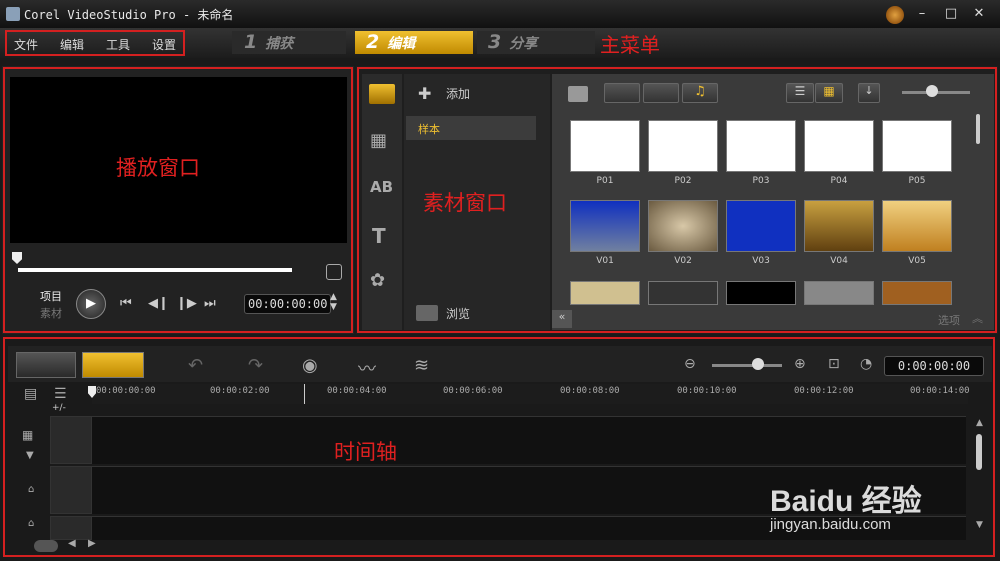 This screenshot has width=1000, height=561. I want to click on menu-file: 文件, so click(26, 44).